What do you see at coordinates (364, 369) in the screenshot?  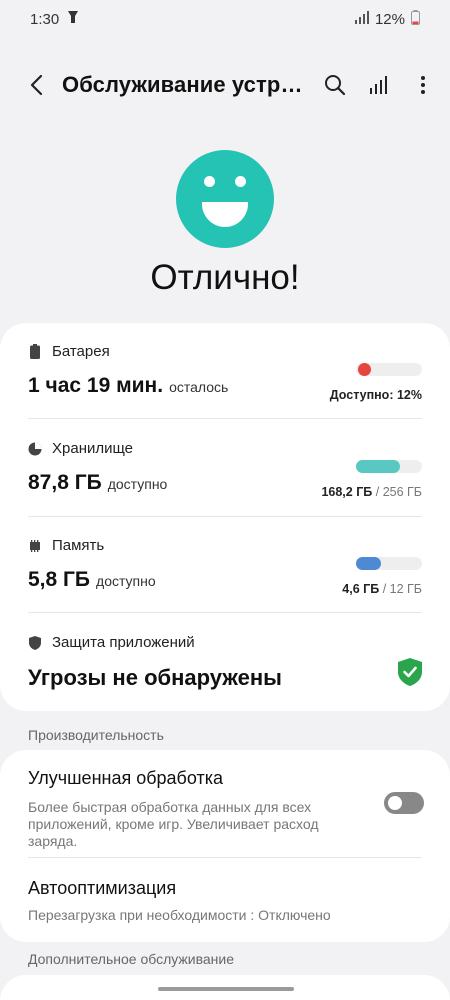 I see `battery-level-dot` at bounding box center [364, 369].